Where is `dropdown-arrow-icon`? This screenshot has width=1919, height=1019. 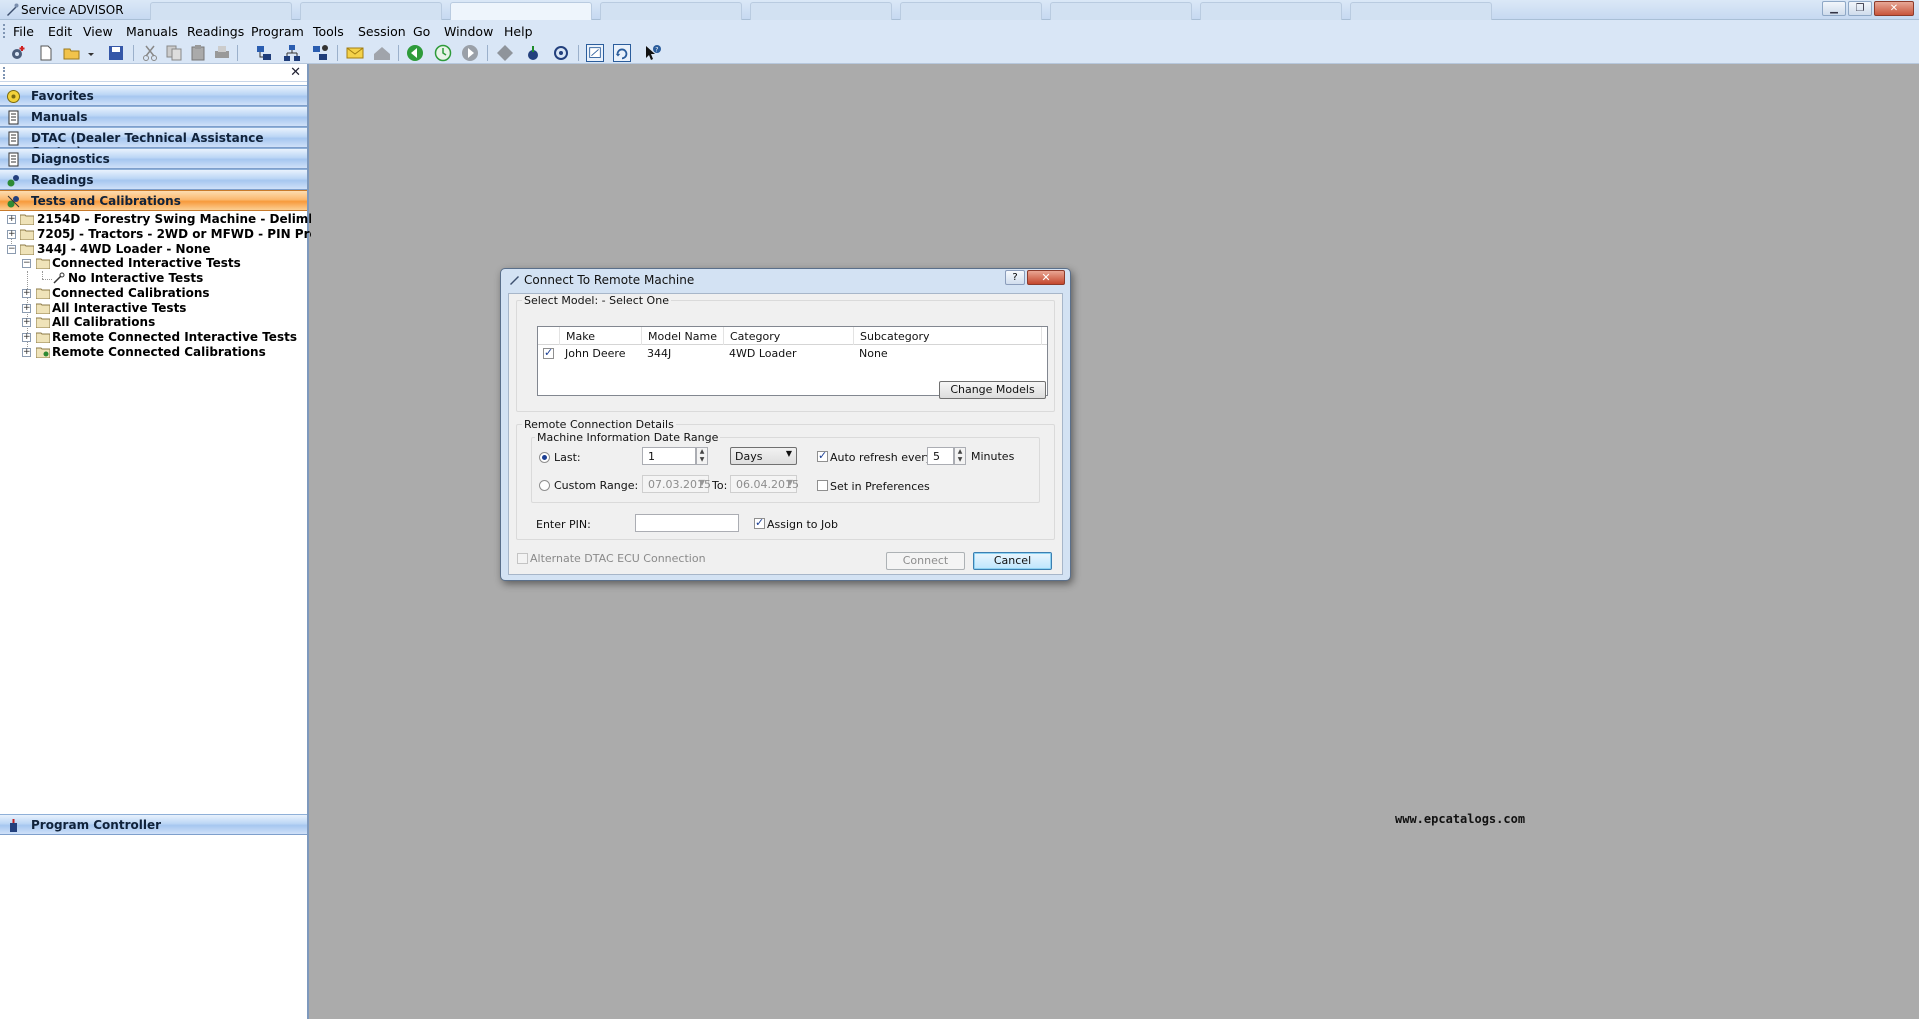
dropdown-arrow-icon is located at coordinates (91, 53).